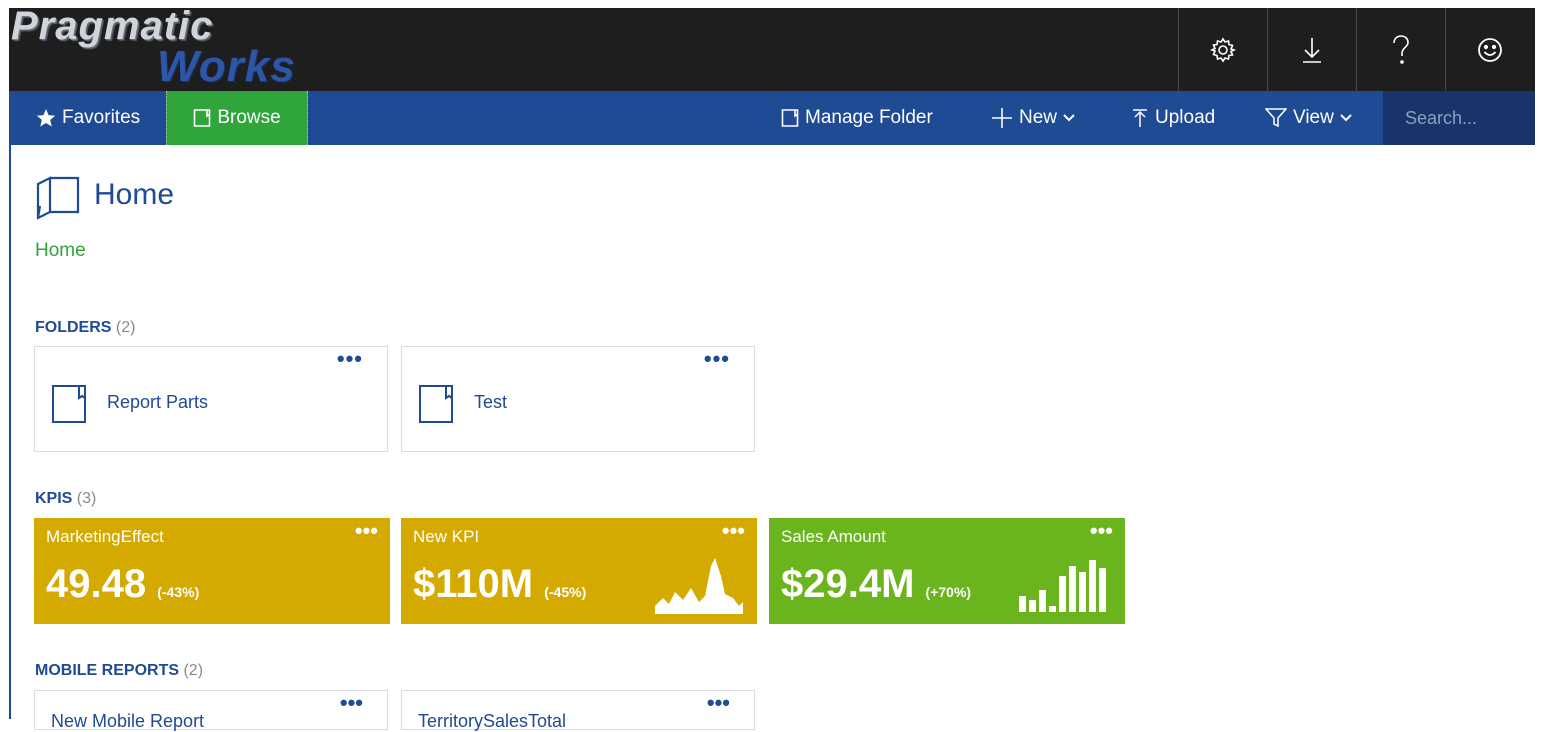 This screenshot has width=1544, height=732. What do you see at coordinates (833, 536) in the screenshot?
I see `kpi-name: Sales Amount` at bounding box center [833, 536].